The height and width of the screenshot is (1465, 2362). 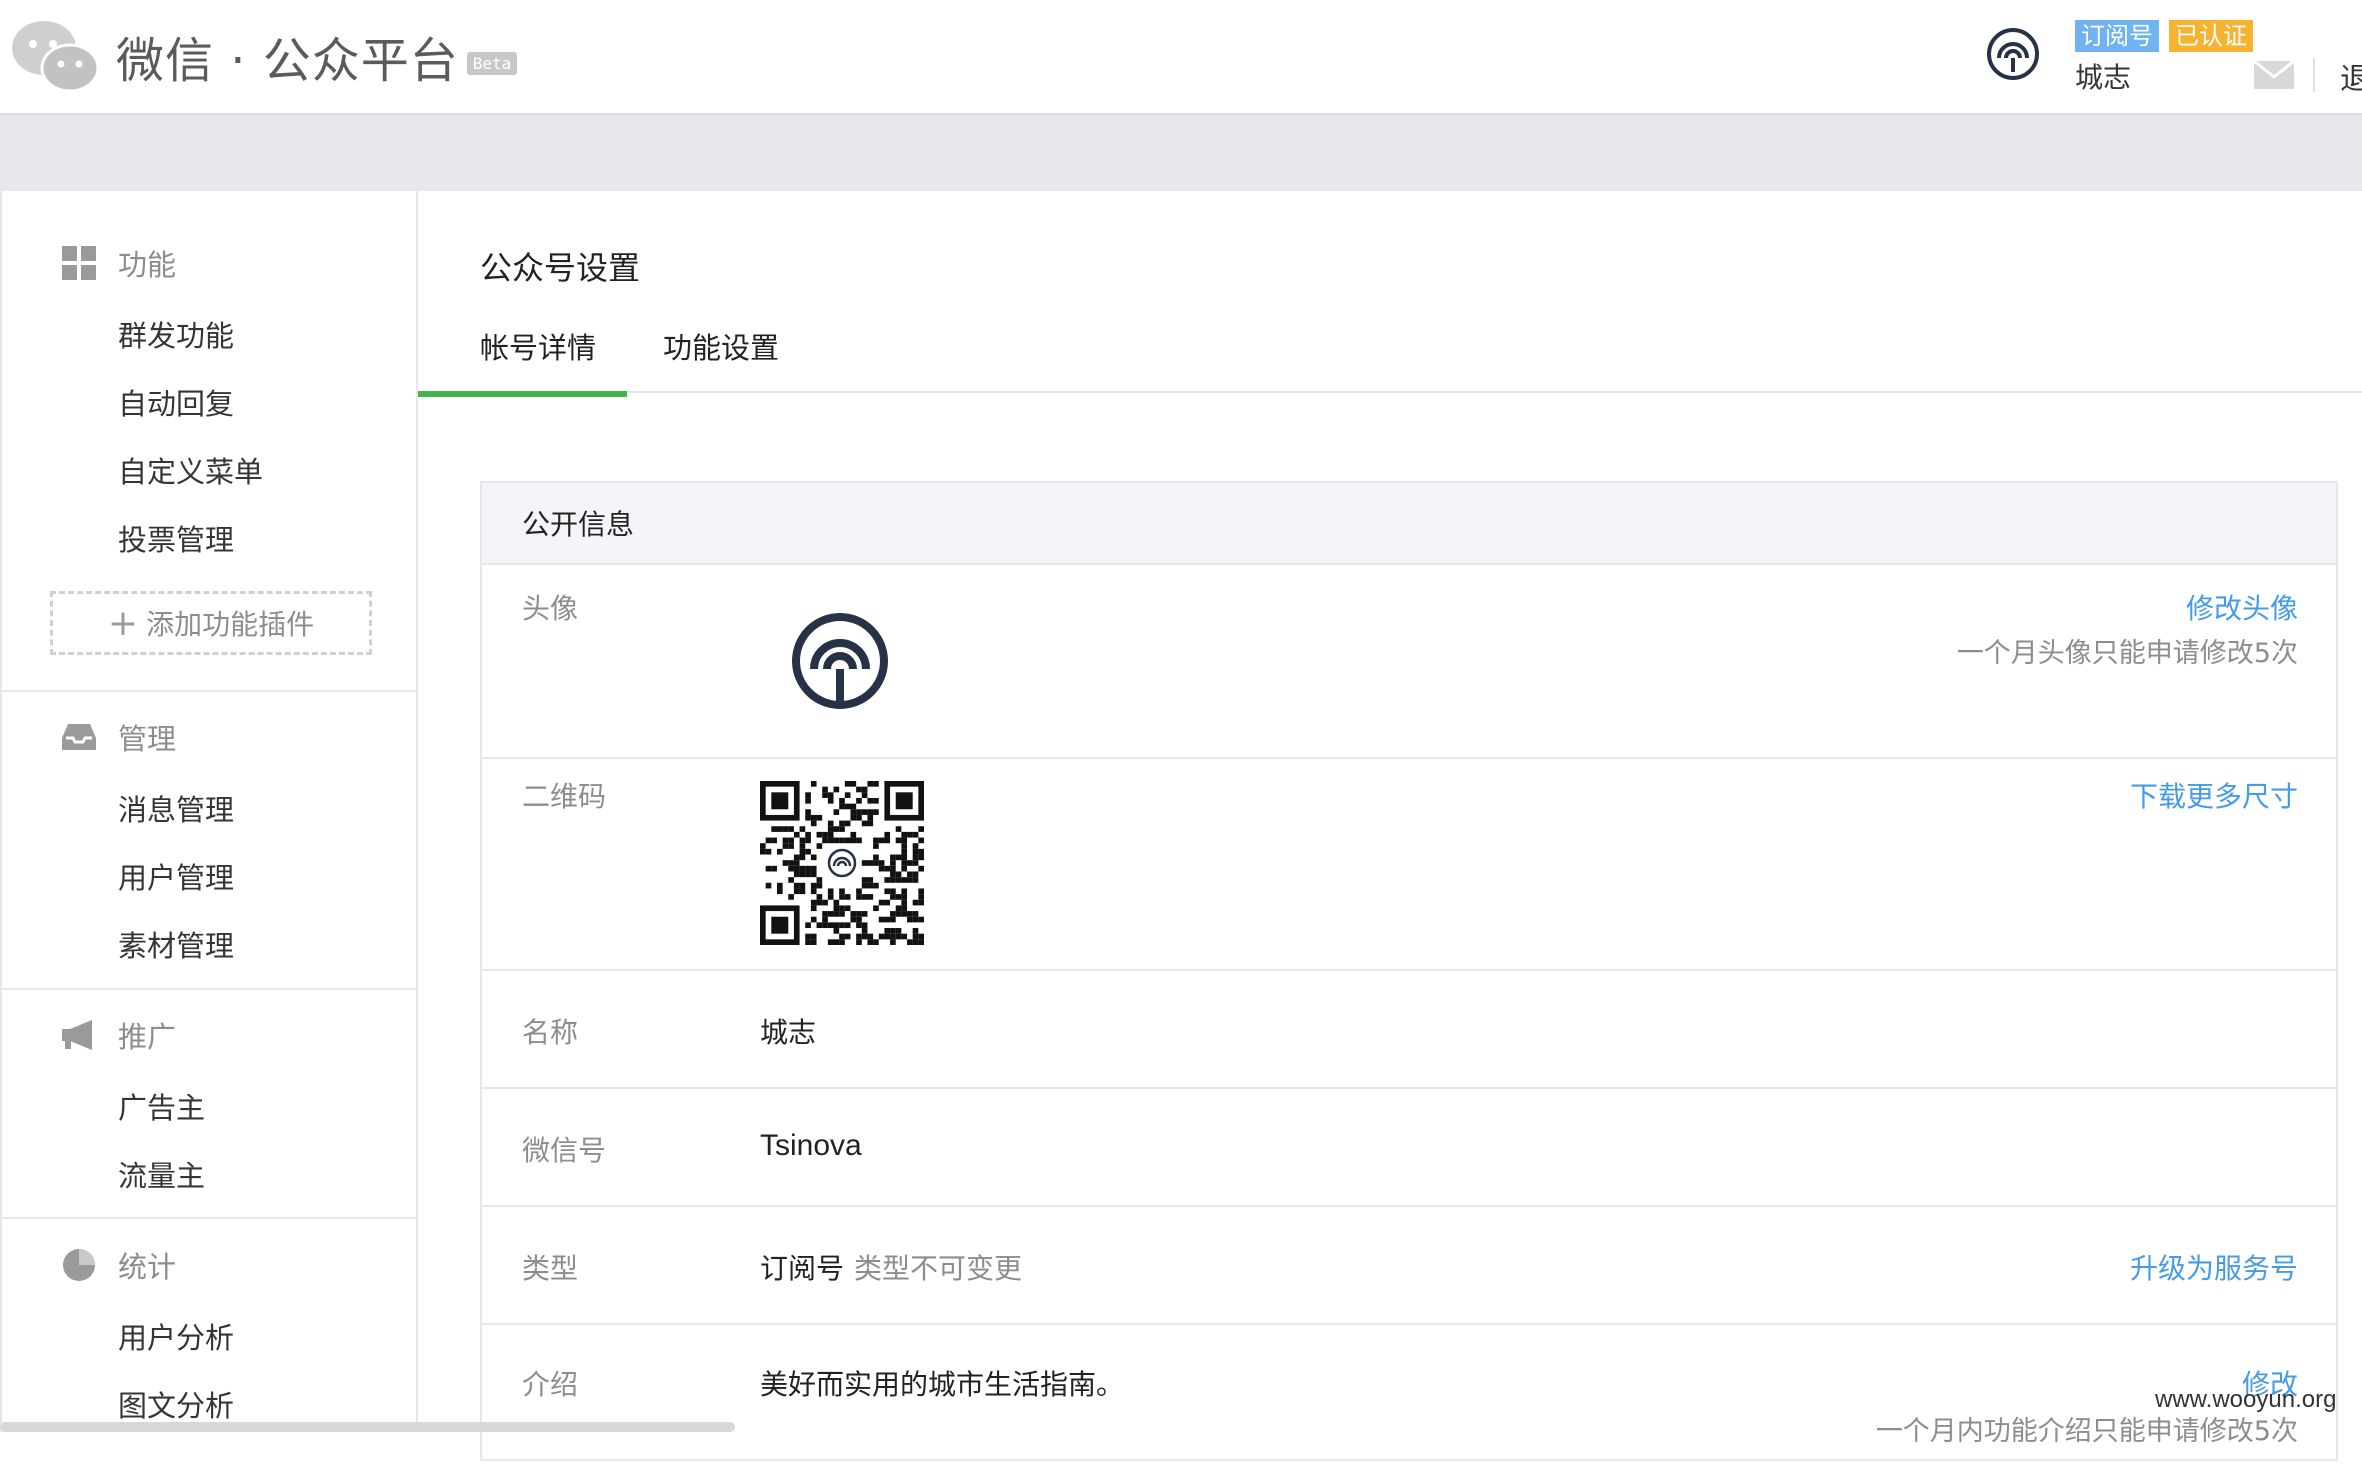 What do you see at coordinates (176, 402) in the screenshot?
I see `sidebar-item-auto-reply: 自动回复` at bounding box center [176, 402].